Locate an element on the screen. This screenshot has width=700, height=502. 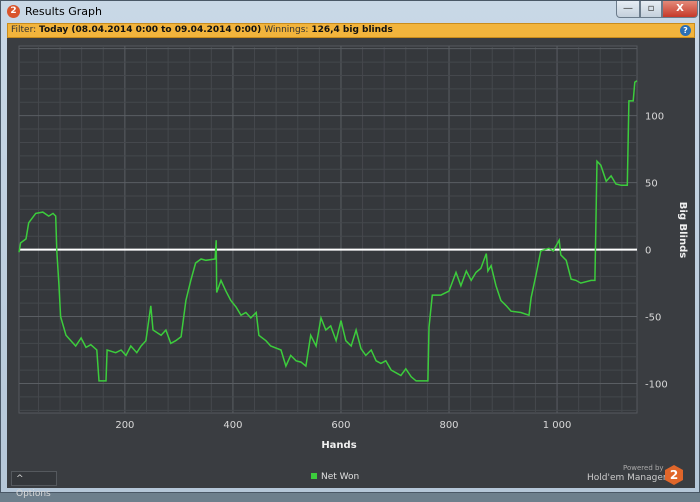
x-tick-label: 400 is located at coordinates (232, 425).